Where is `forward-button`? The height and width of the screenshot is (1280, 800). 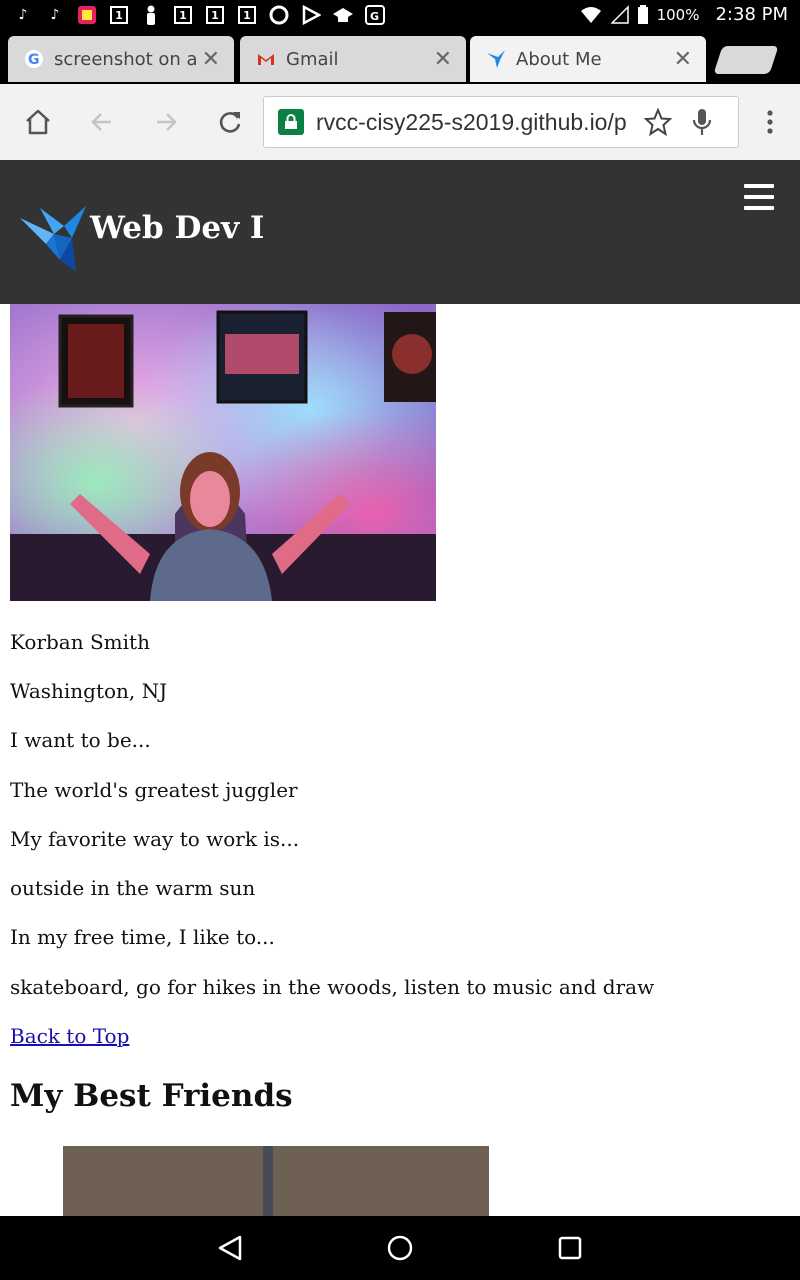
forward-button is located at coordinates (166, 122).